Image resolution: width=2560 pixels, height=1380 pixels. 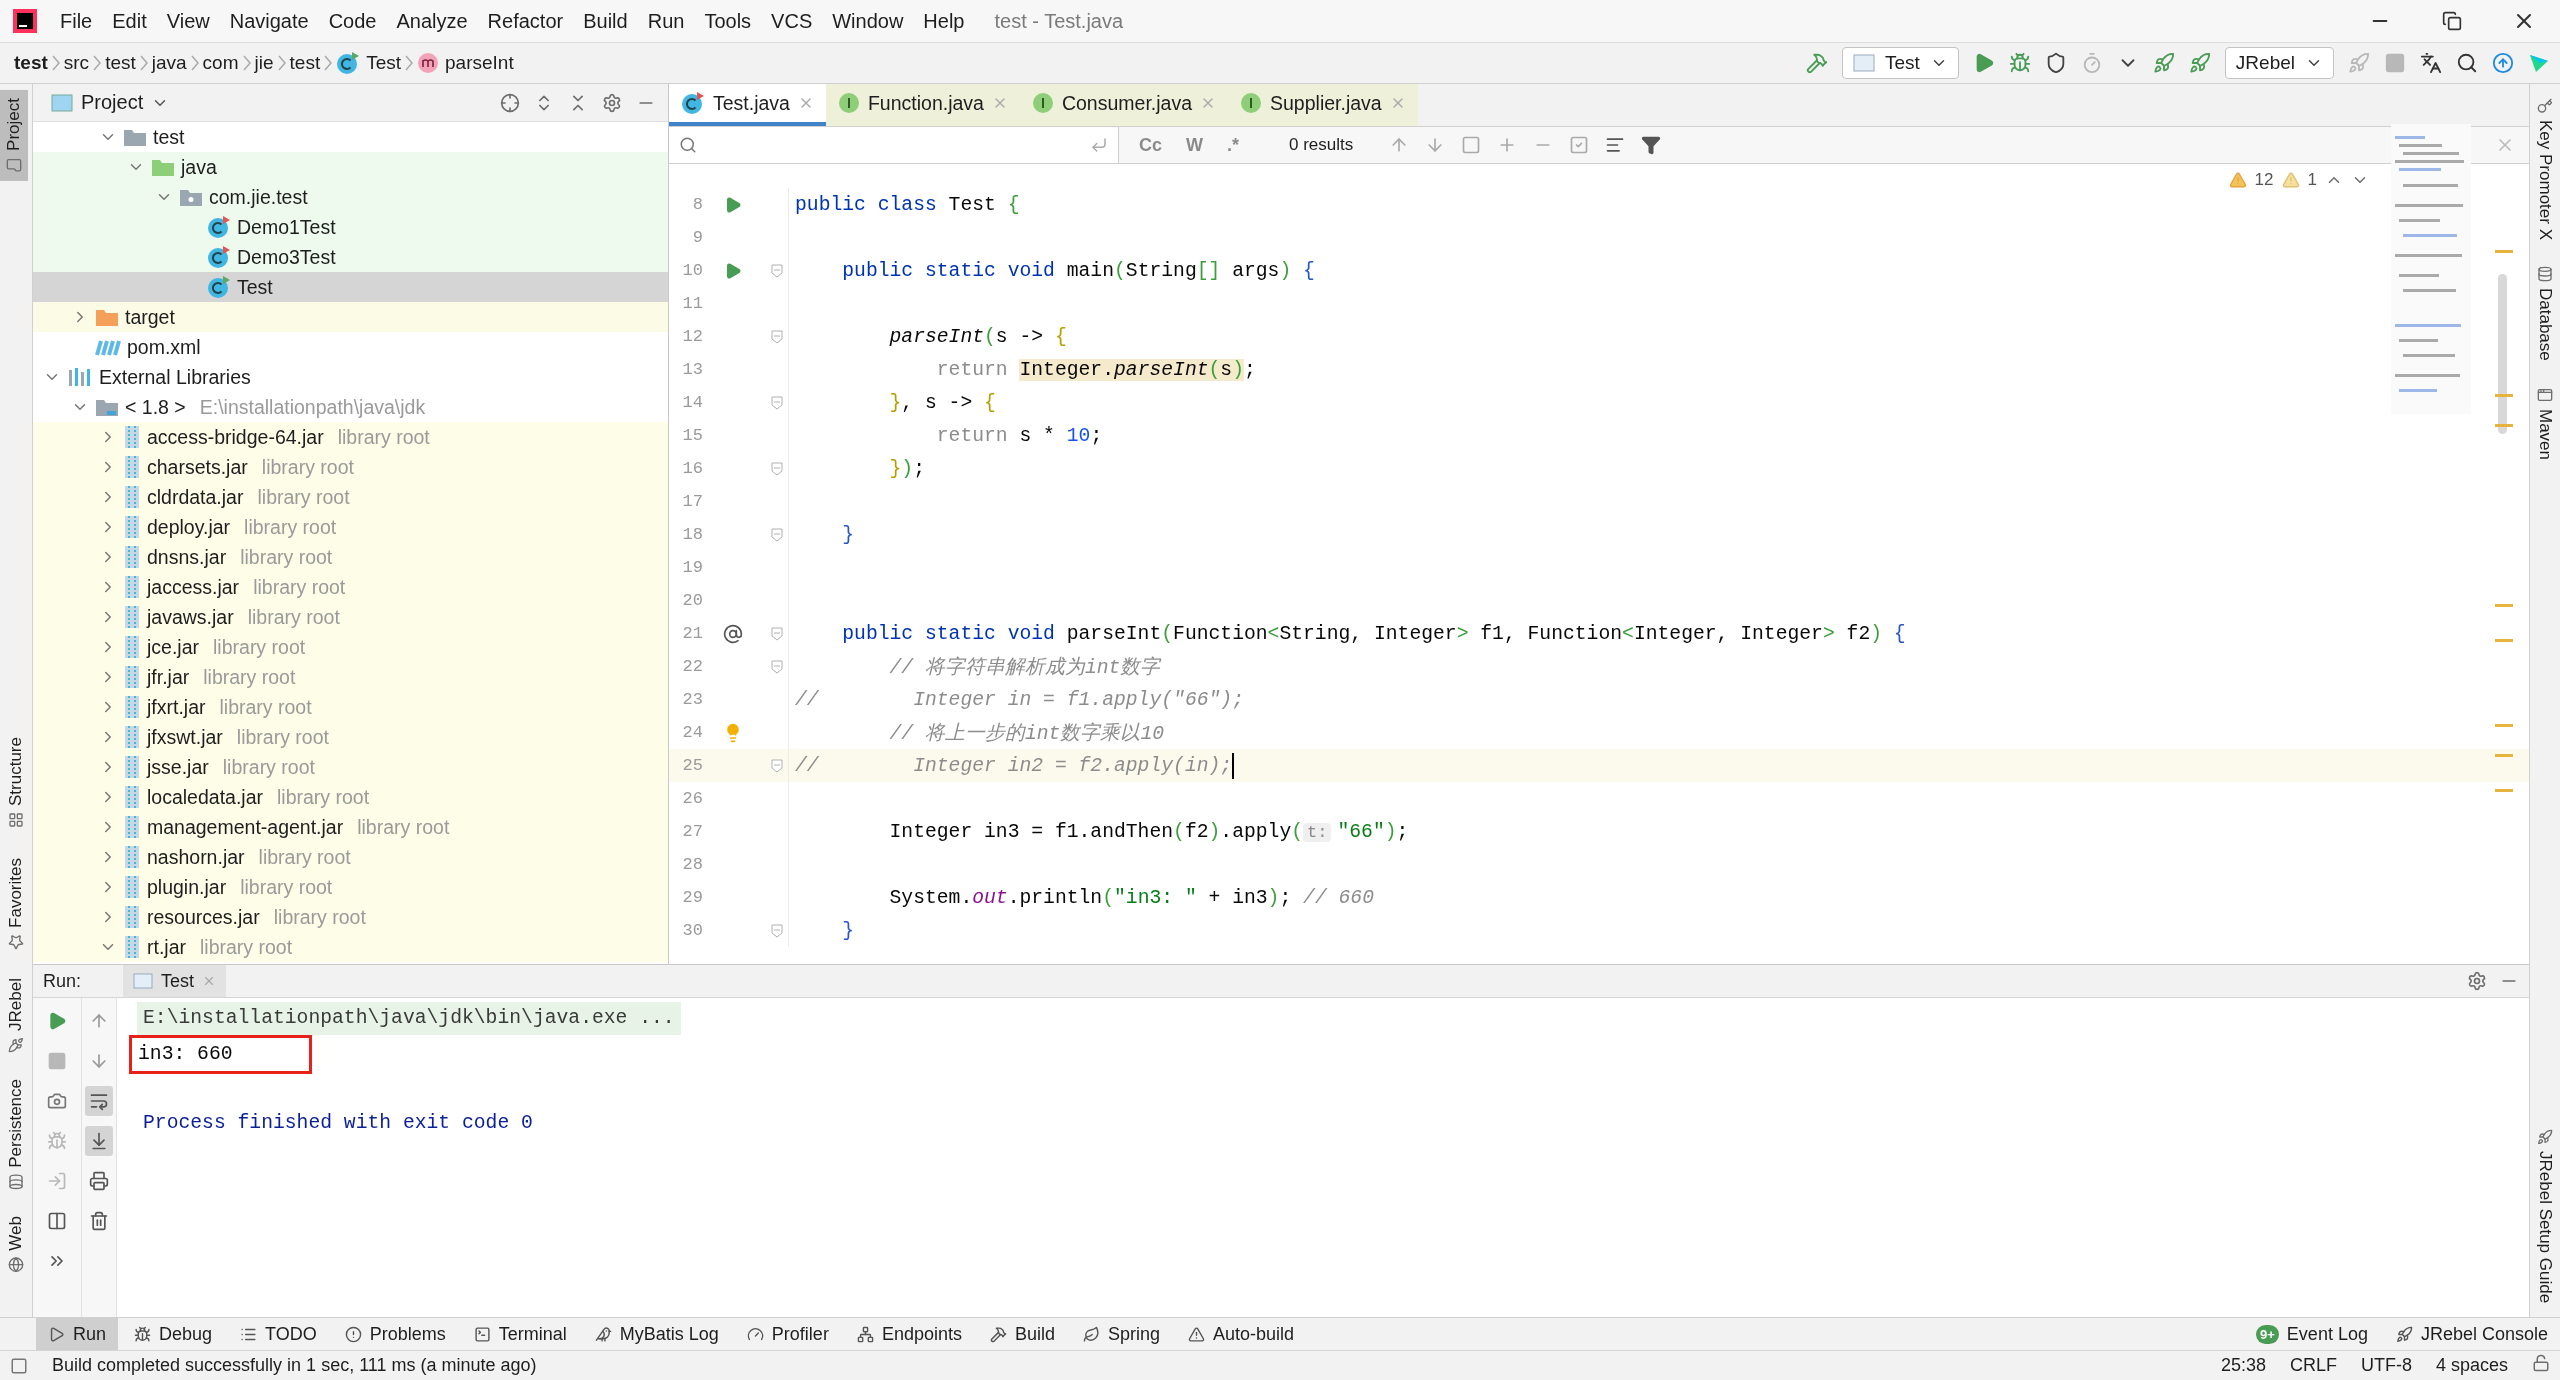 I want to click on code-line: }, s -> {, so click(x=942, y=402).